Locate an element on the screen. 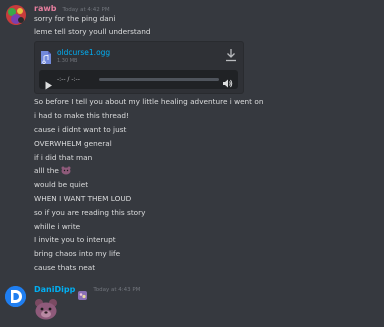  file-name-link: oldcurse1.ogg is located at coordinates (83, 52).